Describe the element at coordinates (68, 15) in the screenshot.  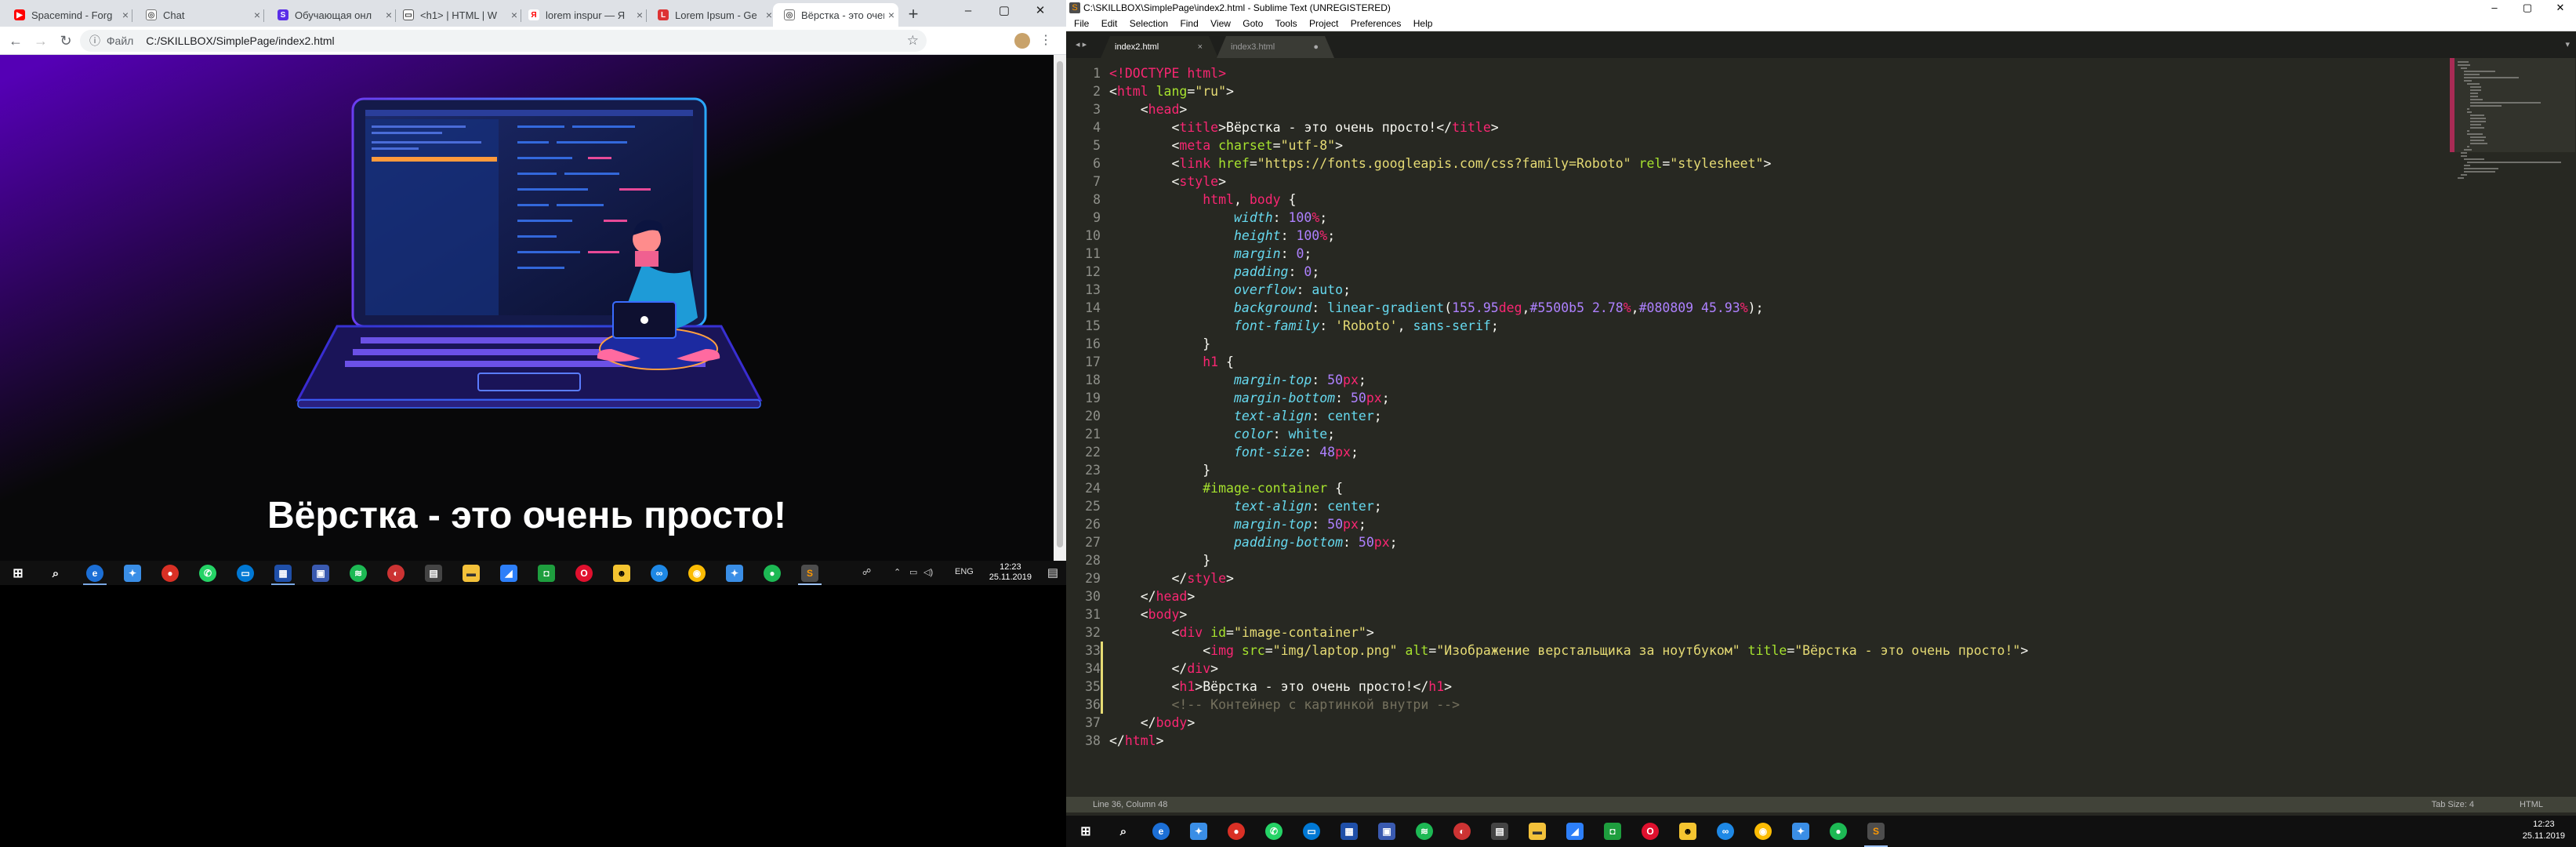
I see `browser-tab: ▶ Spacemind - Forg ×` at that location.